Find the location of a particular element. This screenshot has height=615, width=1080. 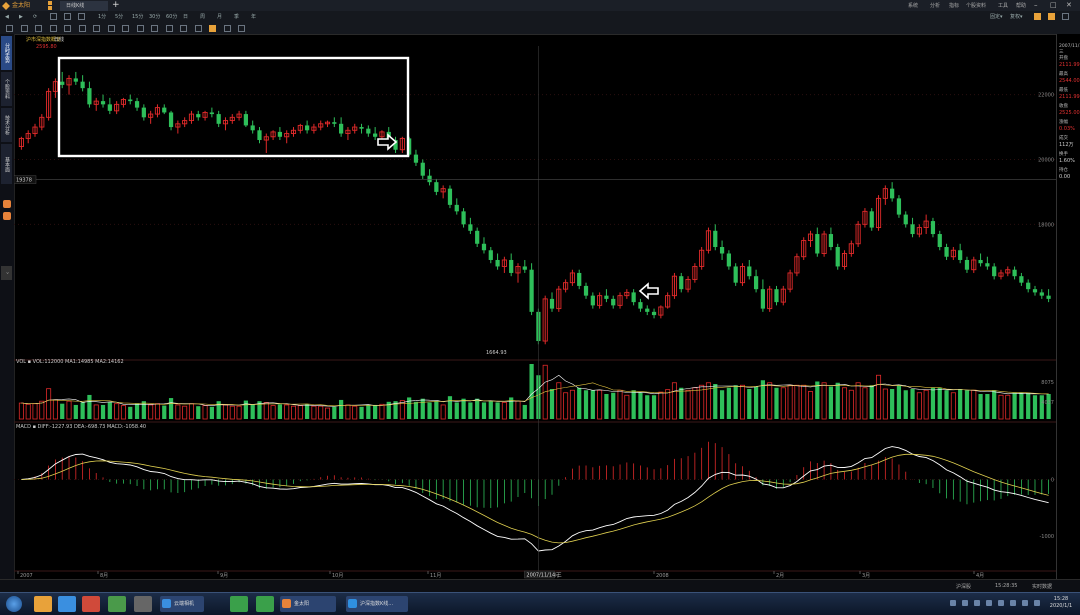

draw-line-icon is located at coordinates (24, 28).